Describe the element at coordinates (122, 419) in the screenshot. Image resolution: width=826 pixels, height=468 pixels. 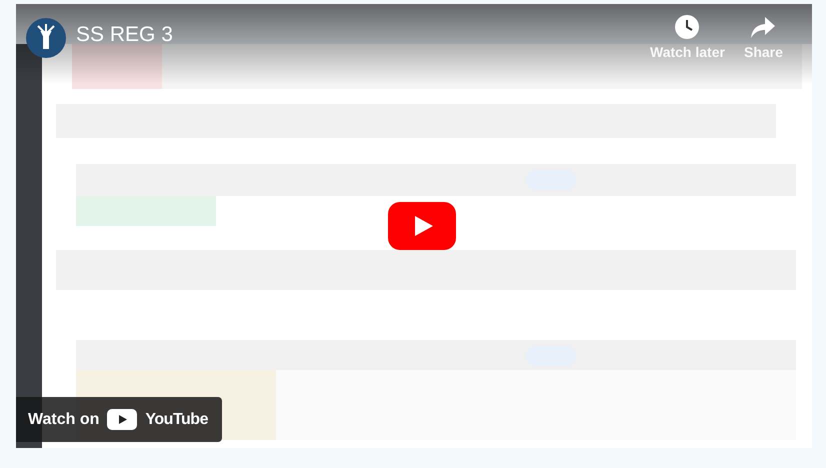
I see `play-icon` at that location.